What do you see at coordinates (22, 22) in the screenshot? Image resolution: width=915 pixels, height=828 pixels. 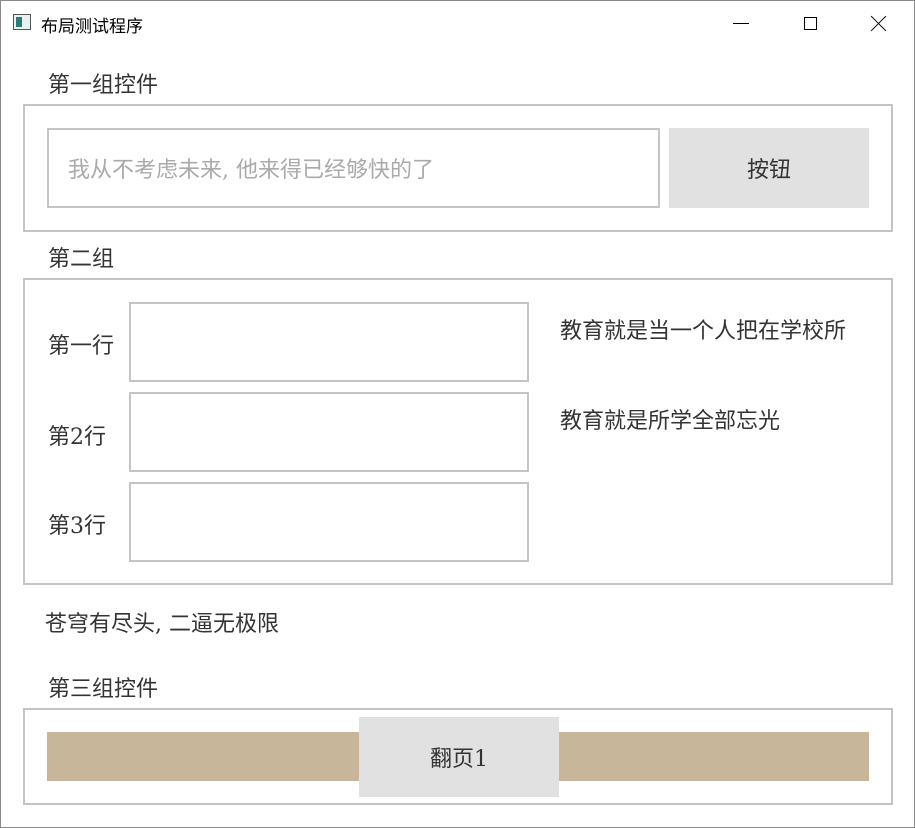 I see `app-icon` at bounding box center [22, 22].